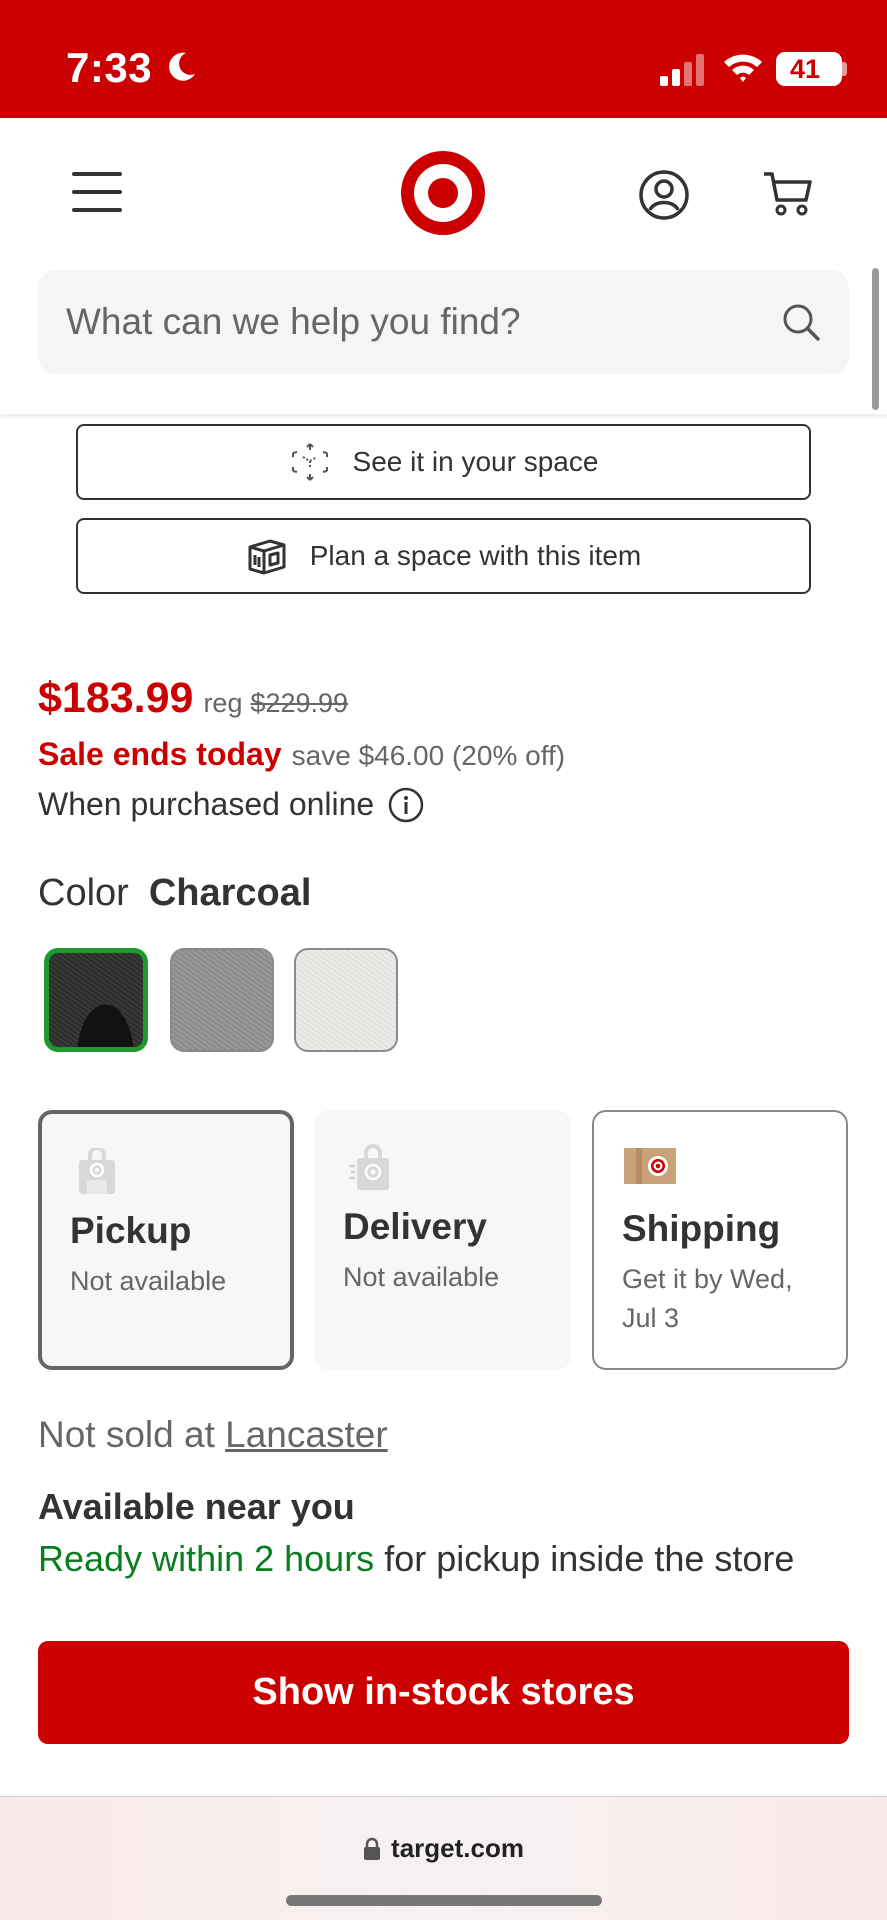 Image resolution: width=887 pixels, height=1920 pixels. Describe the element at coordinates (743, 68) in the screenshot. I see `wifi-icon` at that location.